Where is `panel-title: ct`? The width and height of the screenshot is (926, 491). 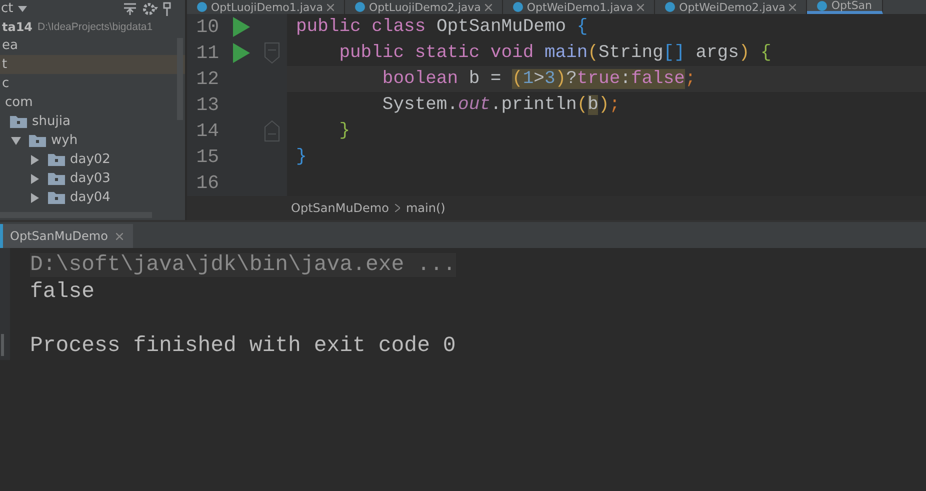
panel-title: ct is located at coordinates (7, 8).